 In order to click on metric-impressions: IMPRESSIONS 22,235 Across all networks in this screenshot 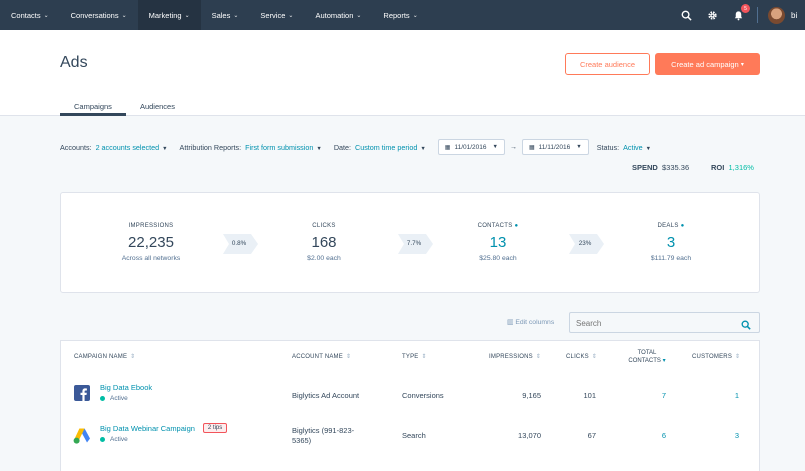, I will do `click(151, 242)`.